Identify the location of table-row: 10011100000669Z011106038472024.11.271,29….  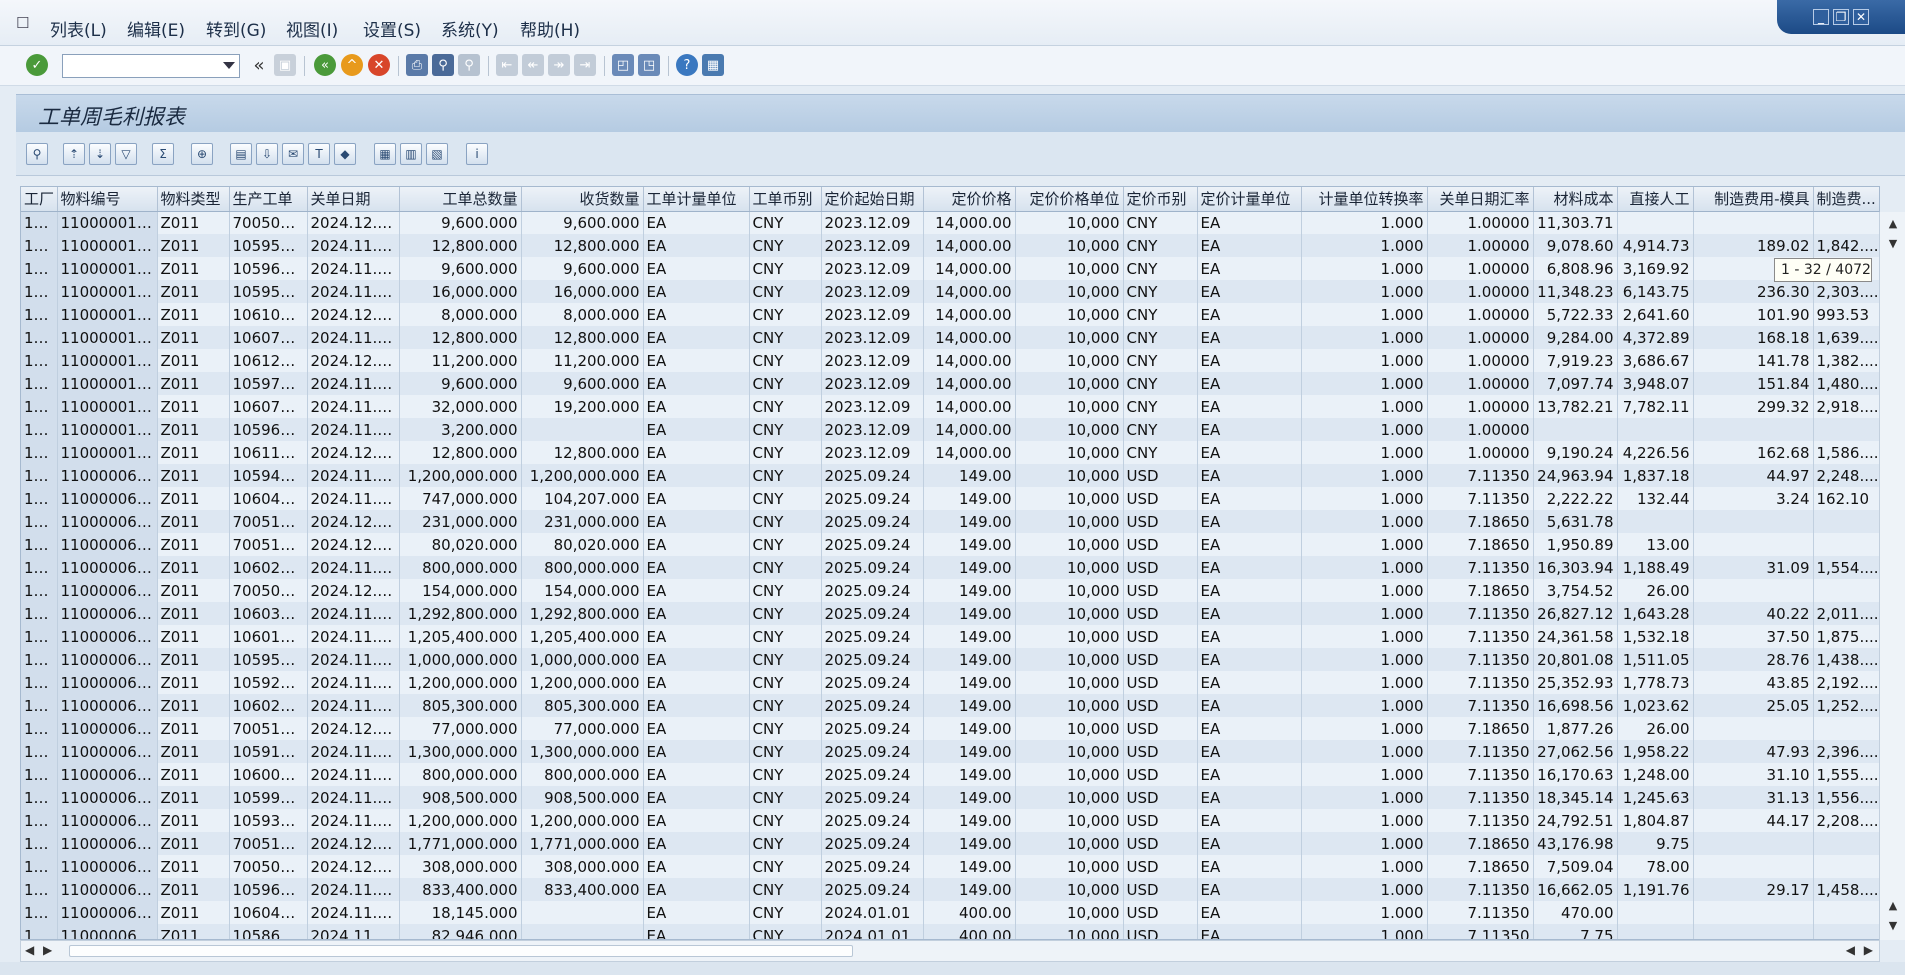
(950, 613).